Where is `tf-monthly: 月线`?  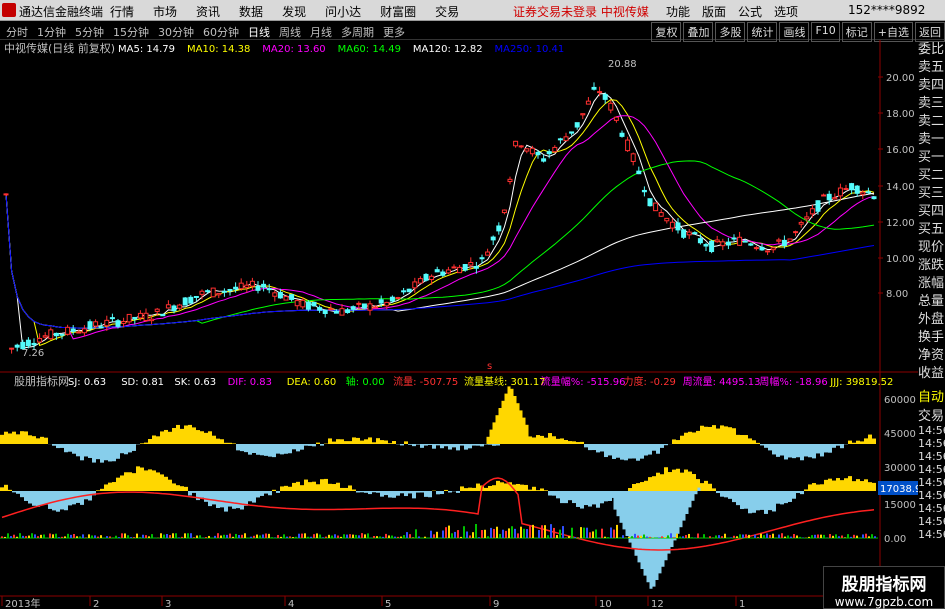 tf-monthly: 月线 is located at coordinates (321, 32).